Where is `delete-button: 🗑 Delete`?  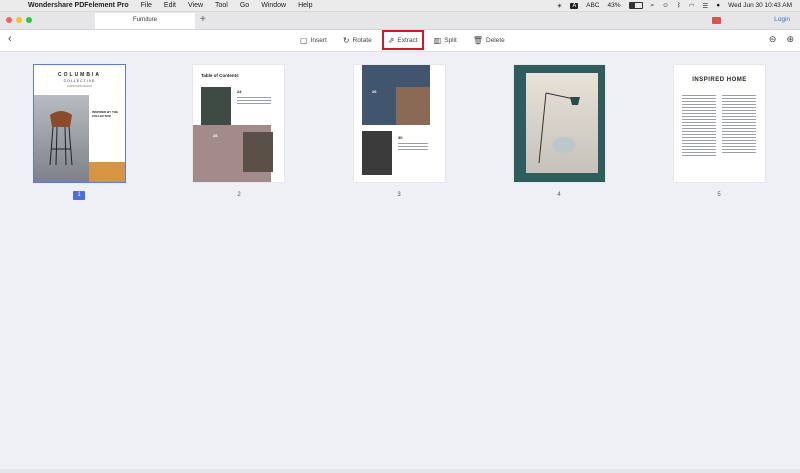
delete-button: 🗑 Delete is located at coordinates (489, 40).